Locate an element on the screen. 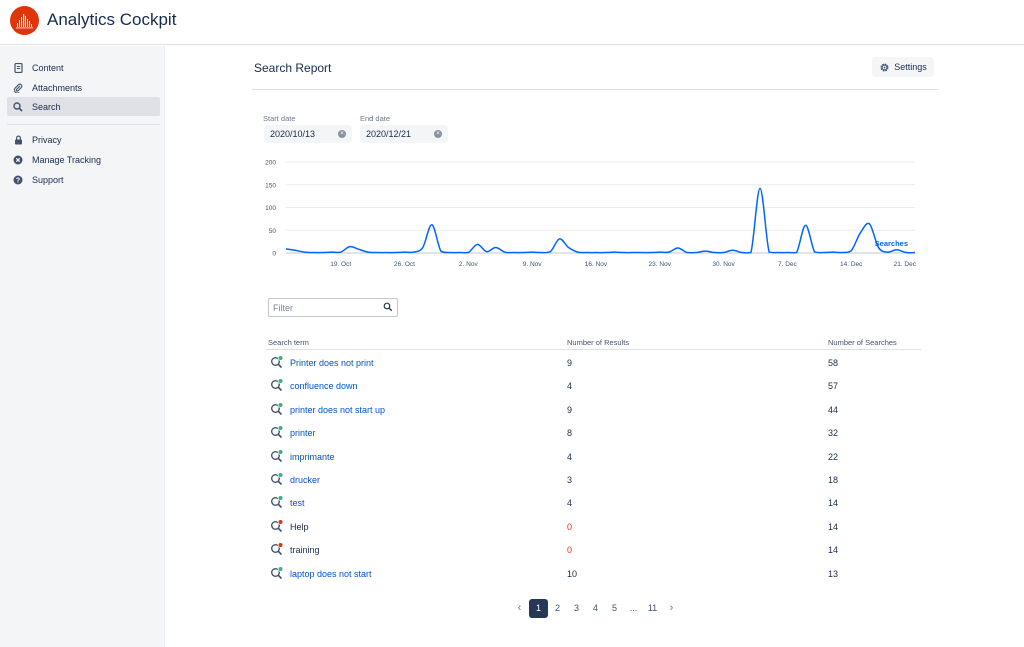 The width and height of the screenshot is (1024, 647). search-term: laptop does not start is located at coordinates (331, 574).